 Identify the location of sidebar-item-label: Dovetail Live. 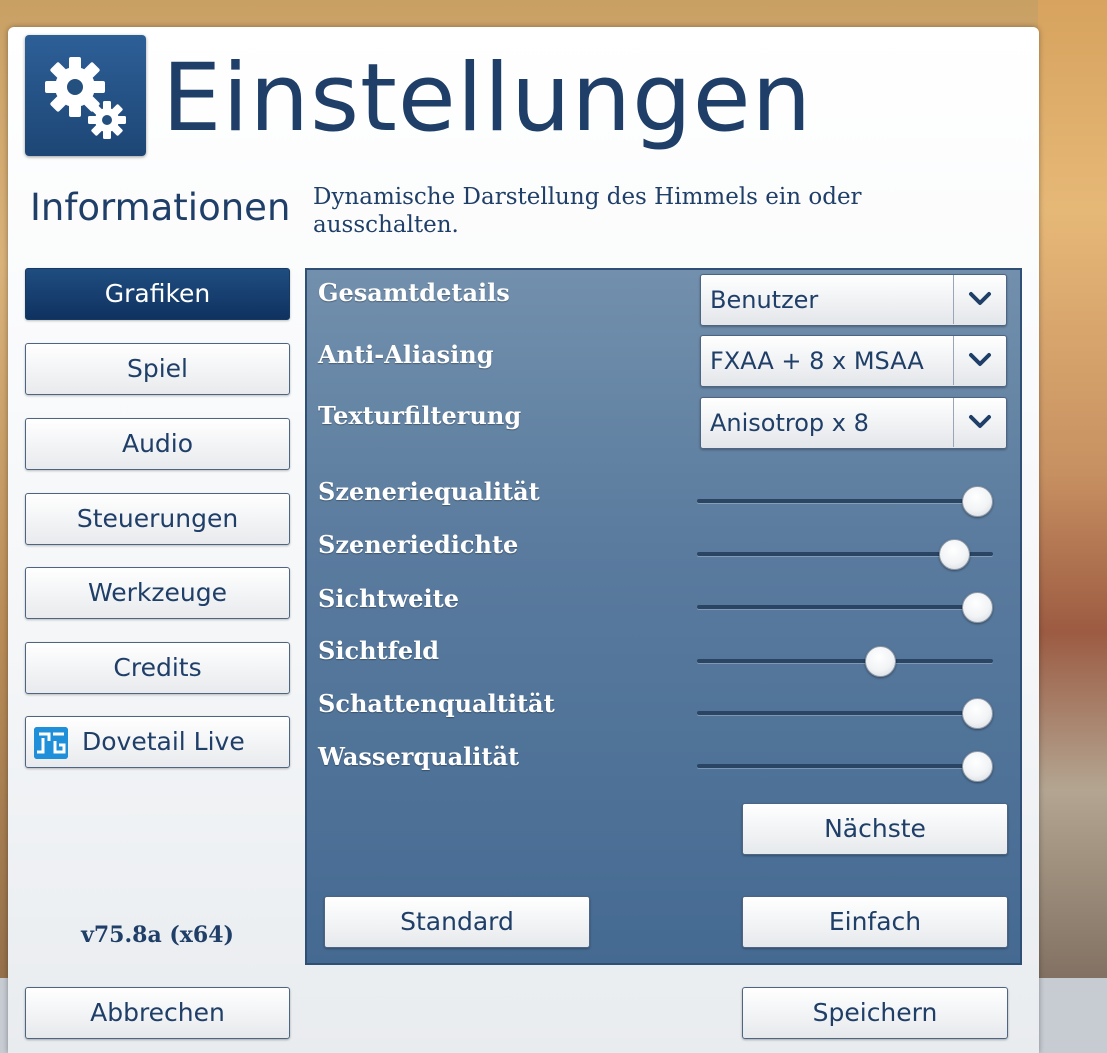
(163, 741).